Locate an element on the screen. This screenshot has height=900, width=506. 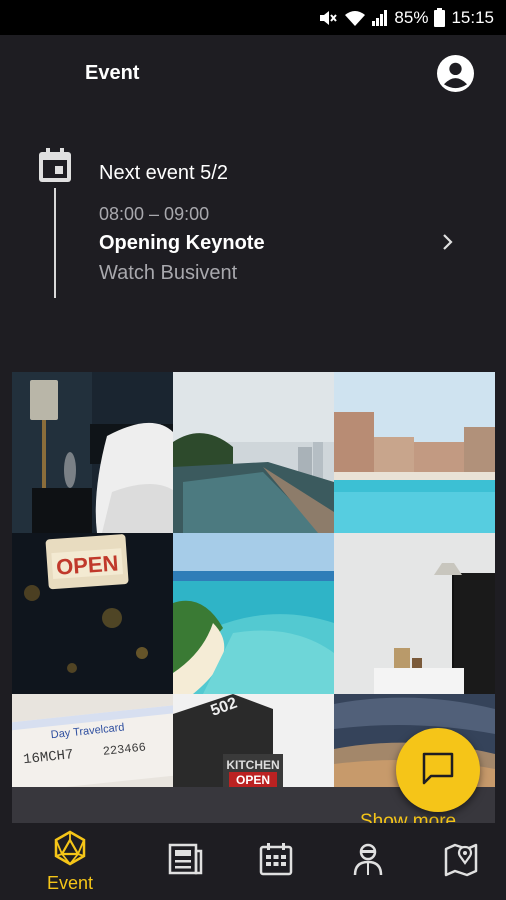
signal-icon is located at coordinates (380, 17).